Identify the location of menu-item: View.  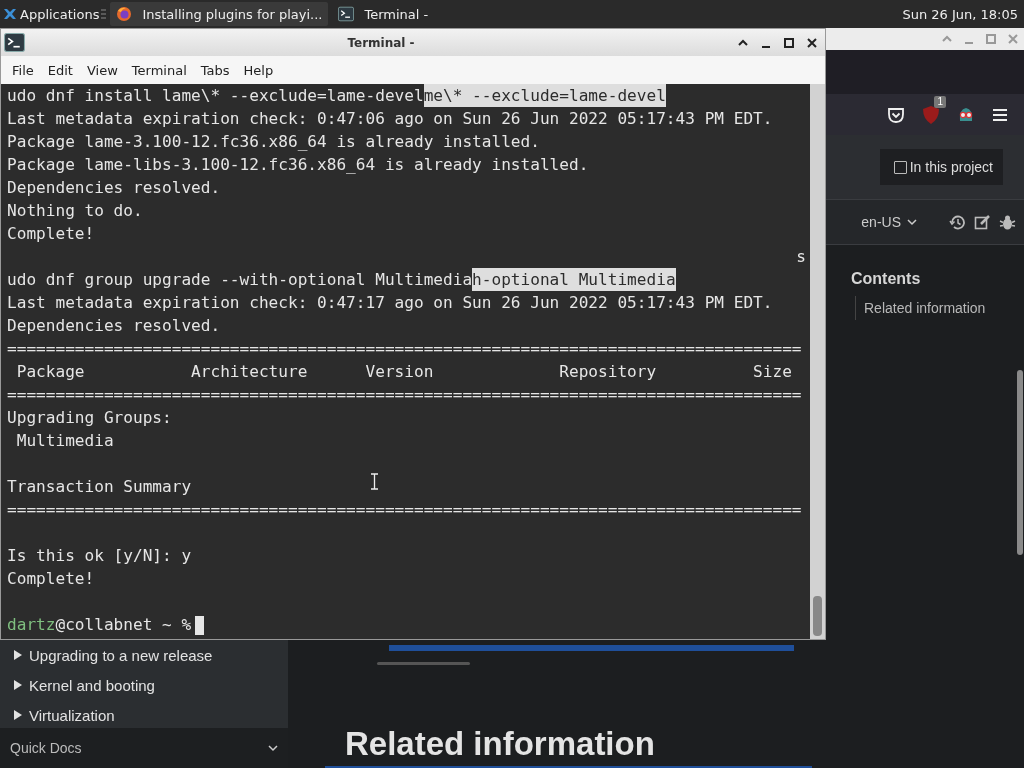
(102, 70).